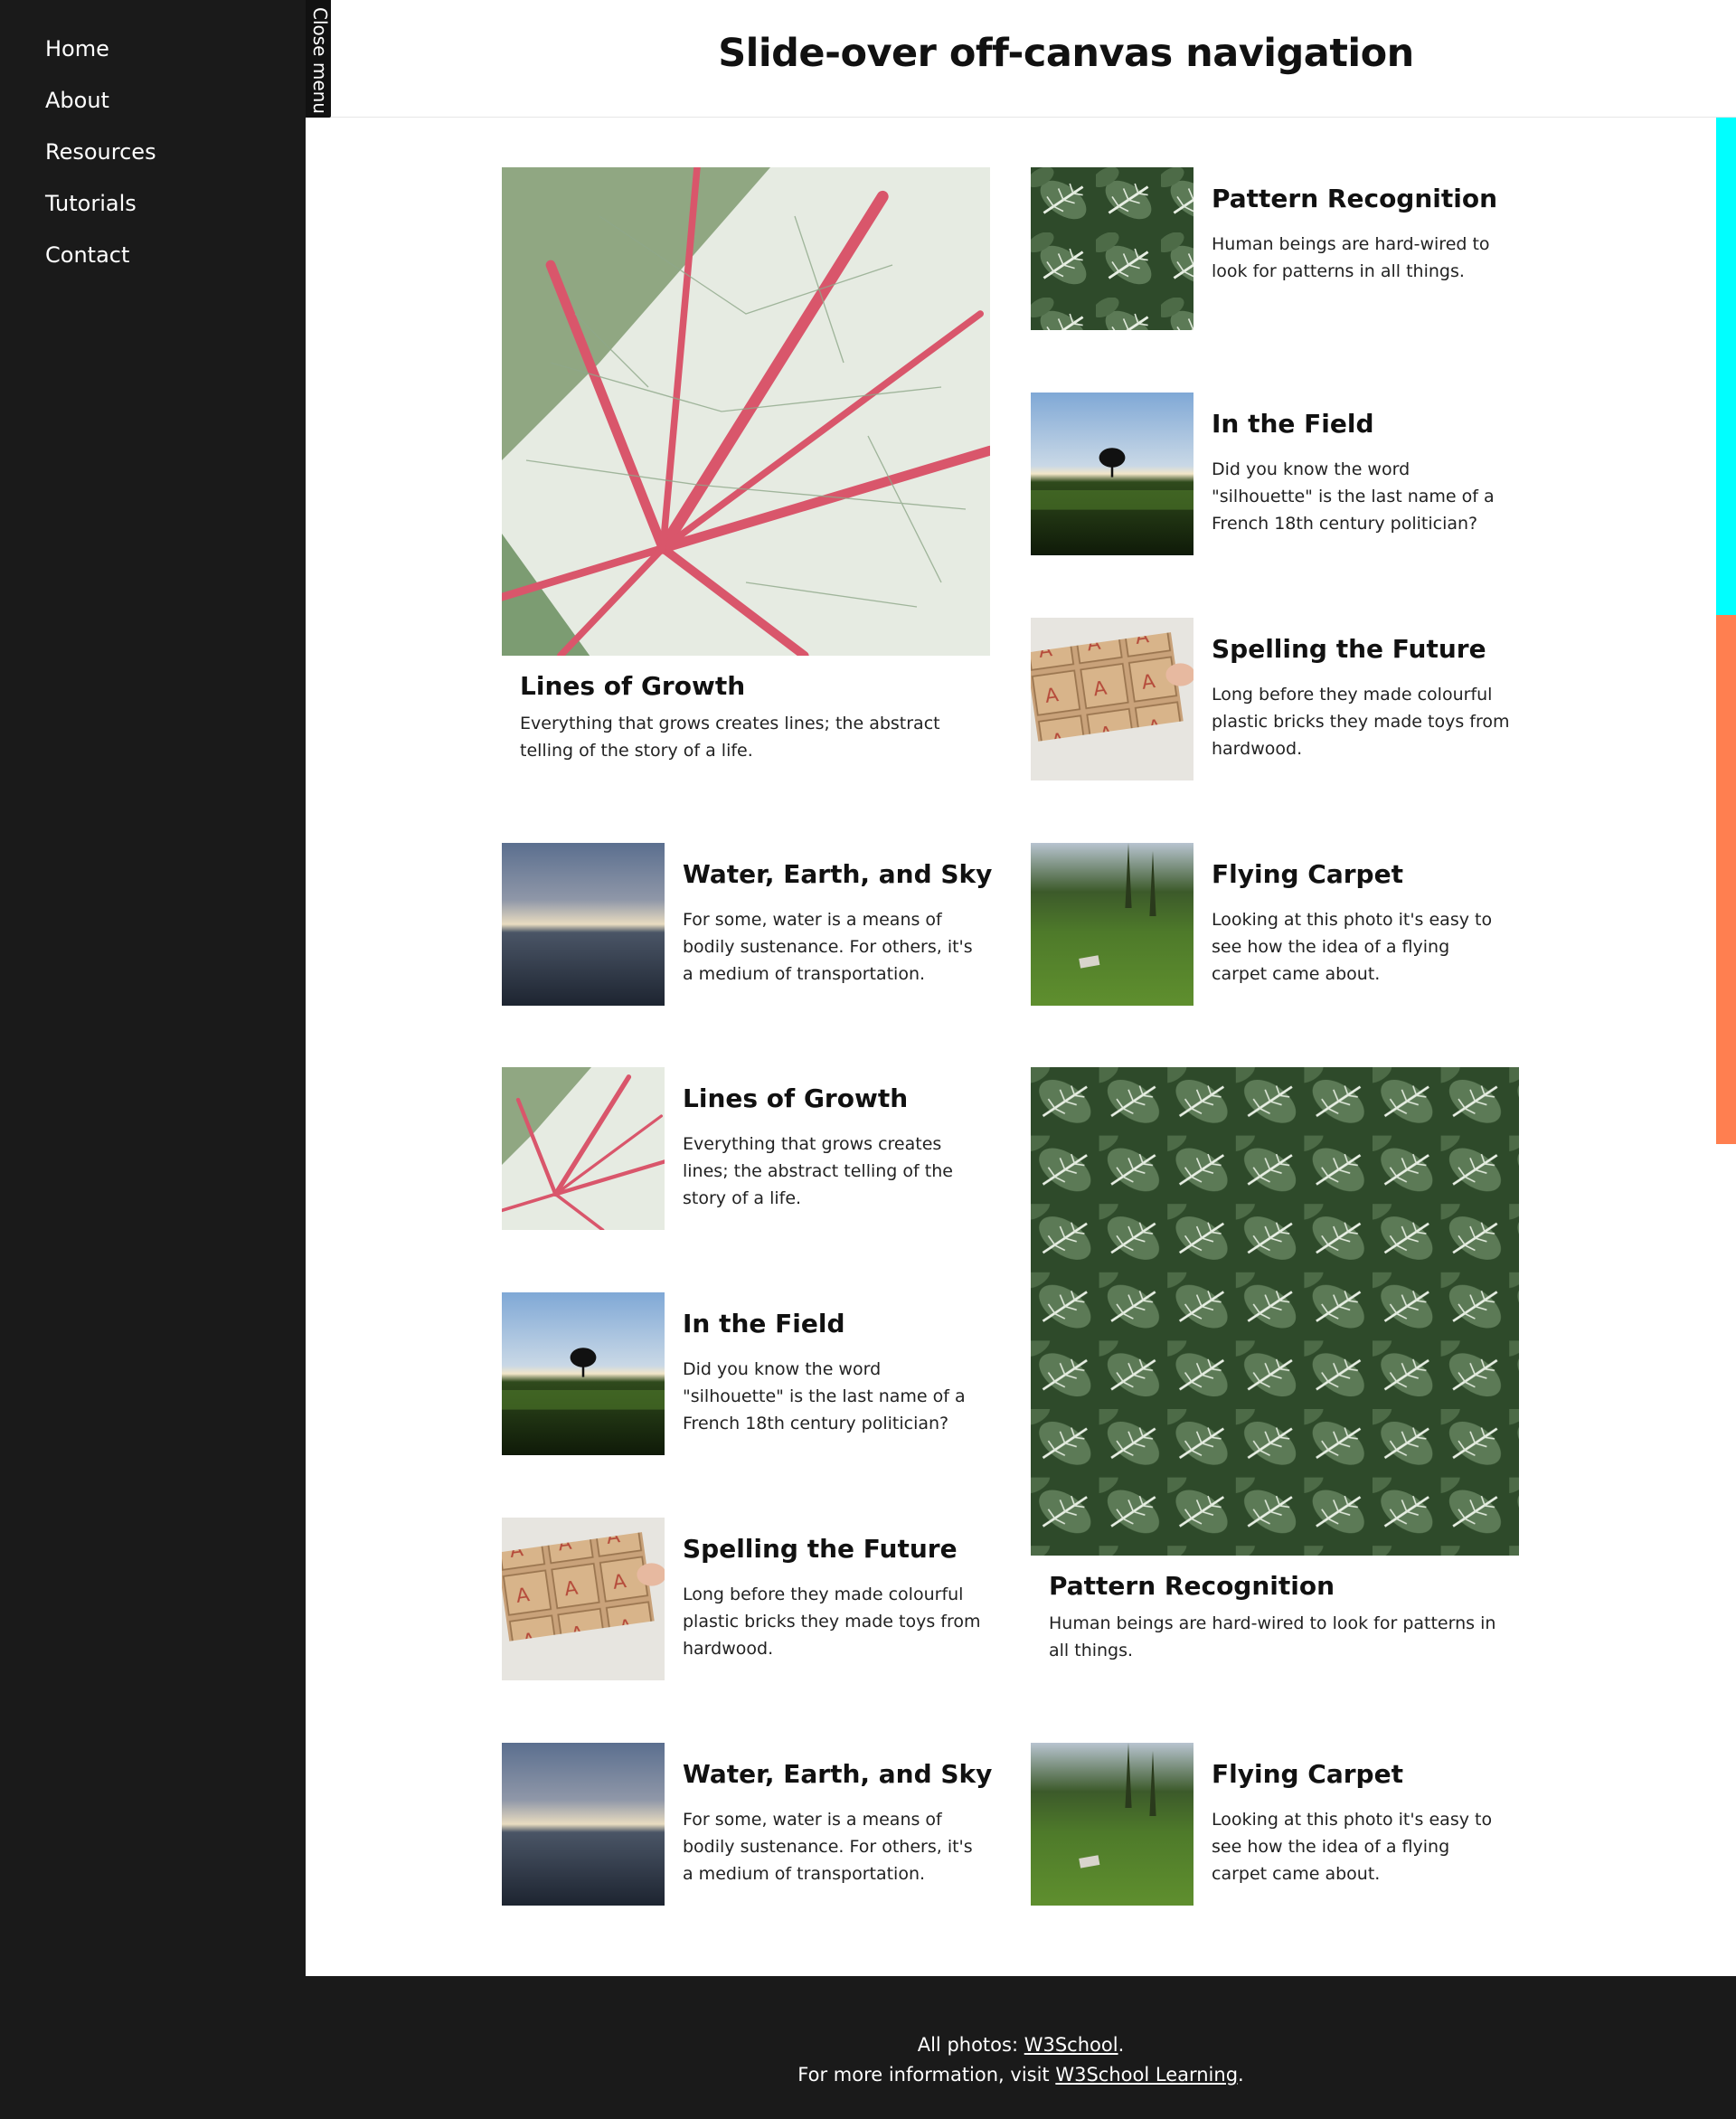 The height and width of the screenshot is (2119, 1736). I want to click on page-header: Slide-over off-canvas navigation, so click(1021, 59).